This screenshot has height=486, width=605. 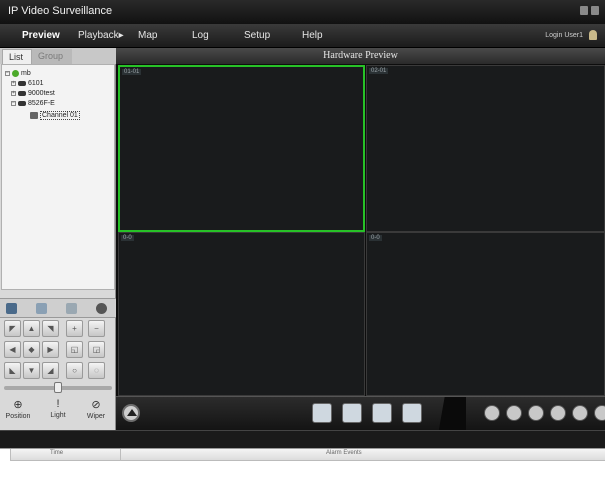 I want to click on title-bar: IP Video Surveillance, so click(x=302, y=12).